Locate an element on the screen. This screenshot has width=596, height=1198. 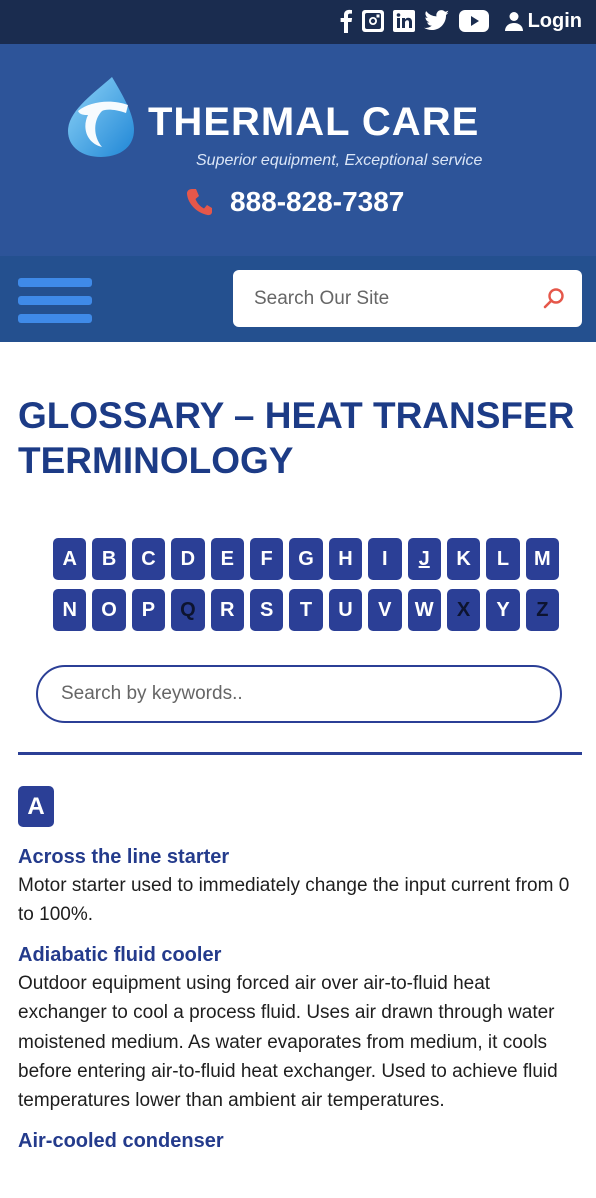
section-letter-badge: A is located at coordinates (36, 806).